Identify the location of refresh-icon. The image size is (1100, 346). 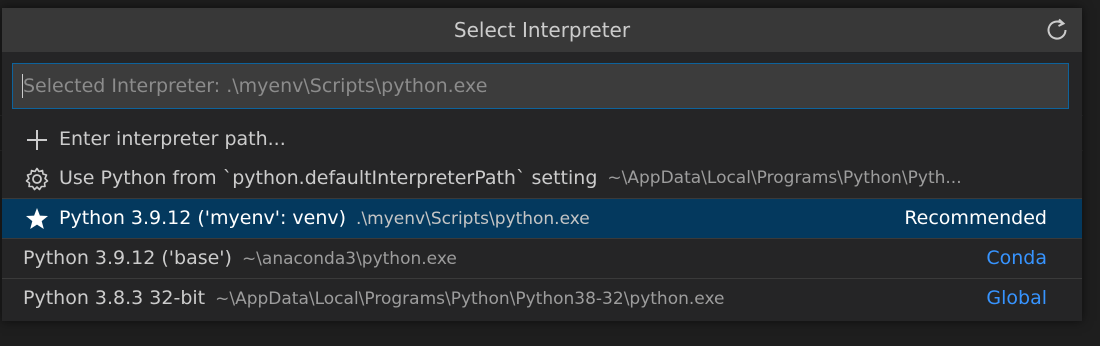
(1057, 30).